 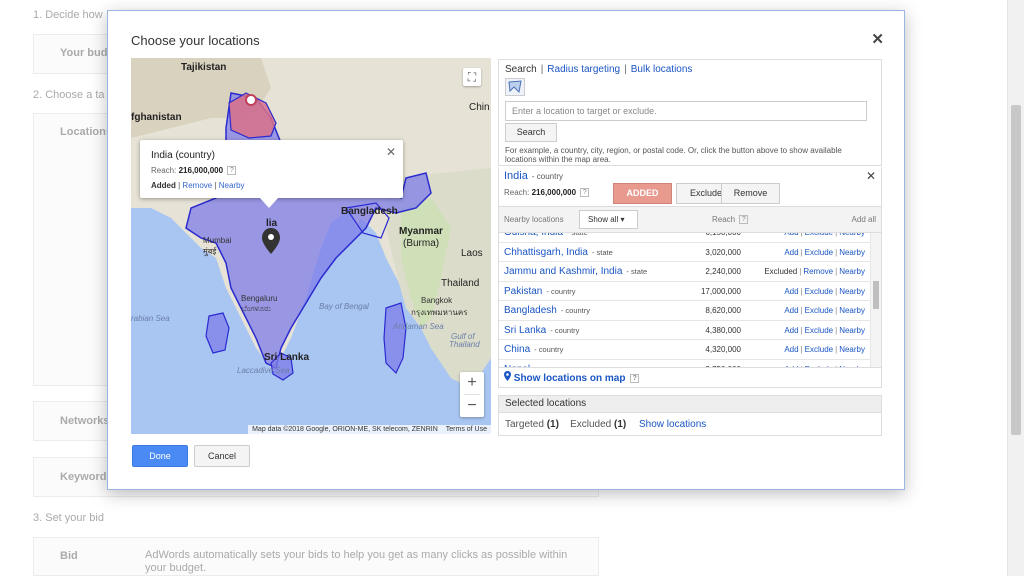 I want to click on tab-bulk-locations: Bulk locations, so click(x=662, y=69).